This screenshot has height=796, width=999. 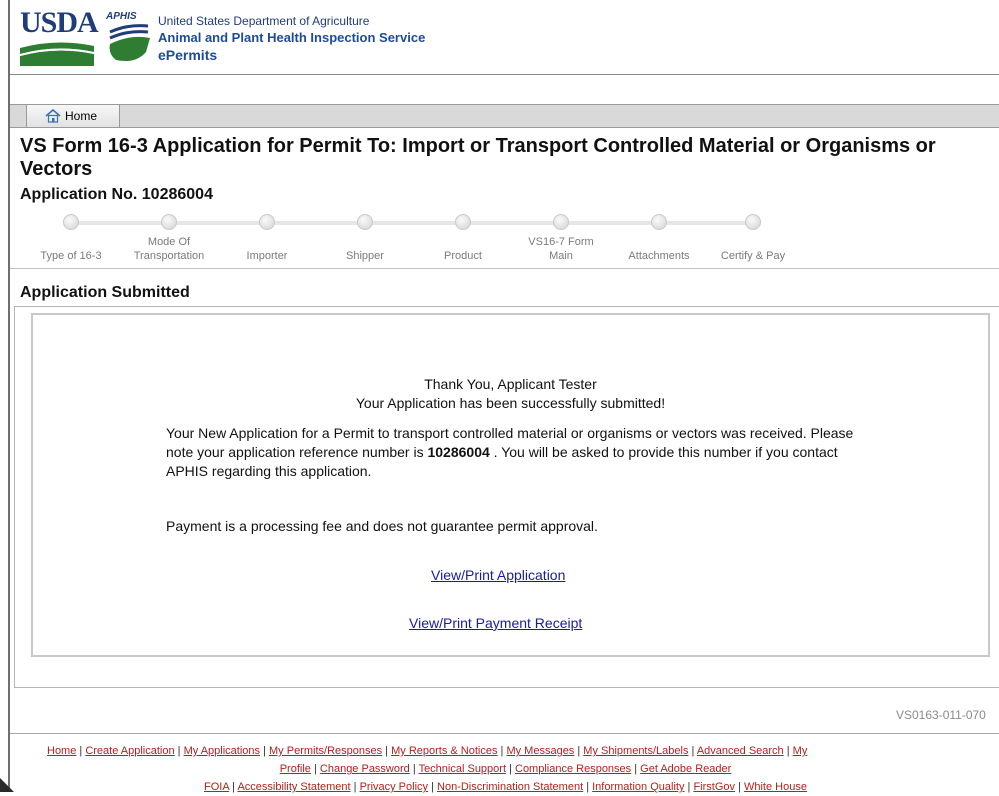 I want to click on footer-link-my-reports-notices: My Reports & Notices, so click(x=444, y=751).